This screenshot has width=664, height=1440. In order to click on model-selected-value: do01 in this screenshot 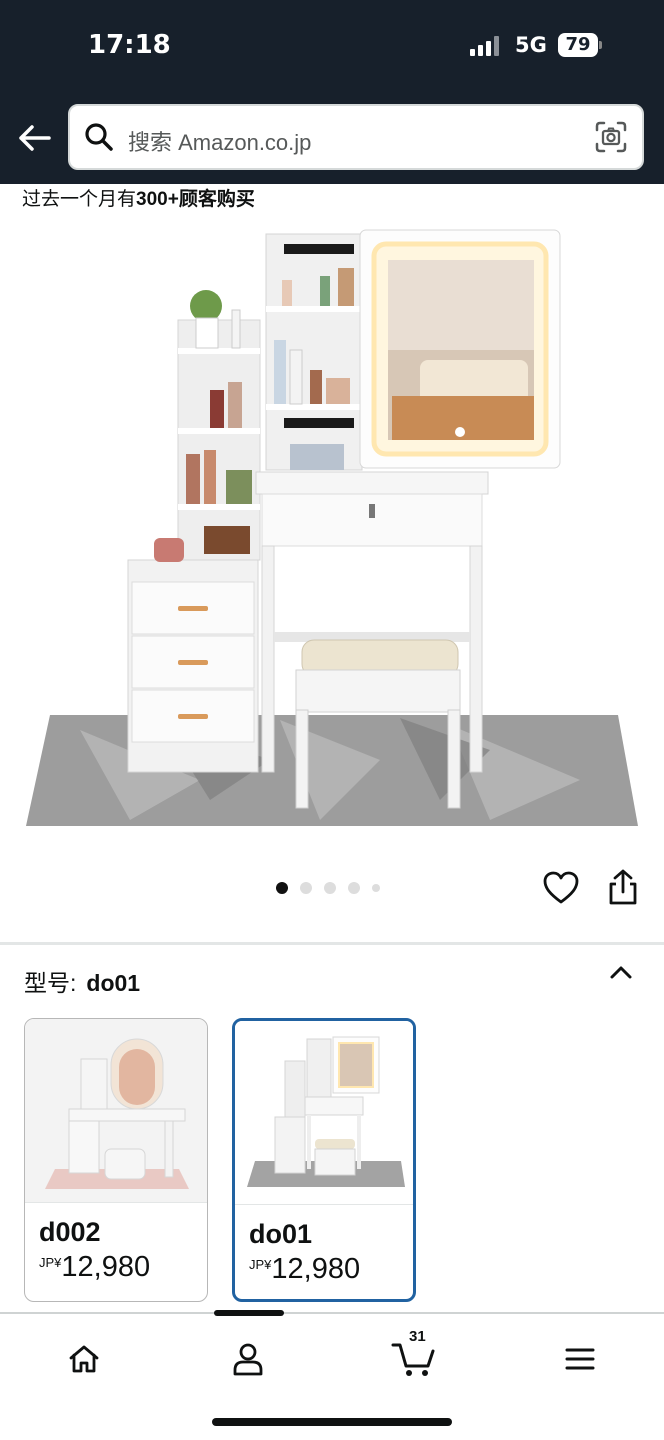, I will do `click(113, 983)`.